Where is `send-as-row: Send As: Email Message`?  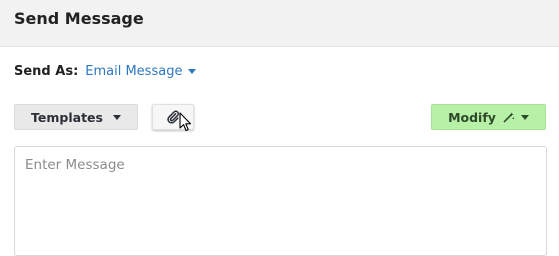 send-as-row: Send As: Email Message is located at coordinates (105, 71).